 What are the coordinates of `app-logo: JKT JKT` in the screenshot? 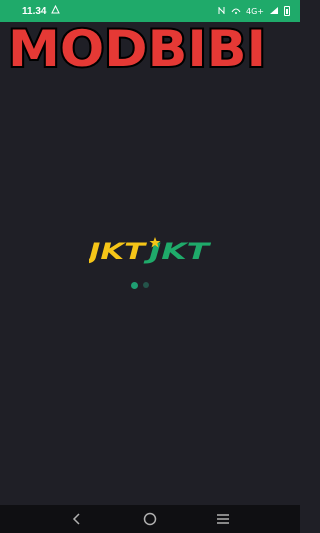 It's located at (150, 250).